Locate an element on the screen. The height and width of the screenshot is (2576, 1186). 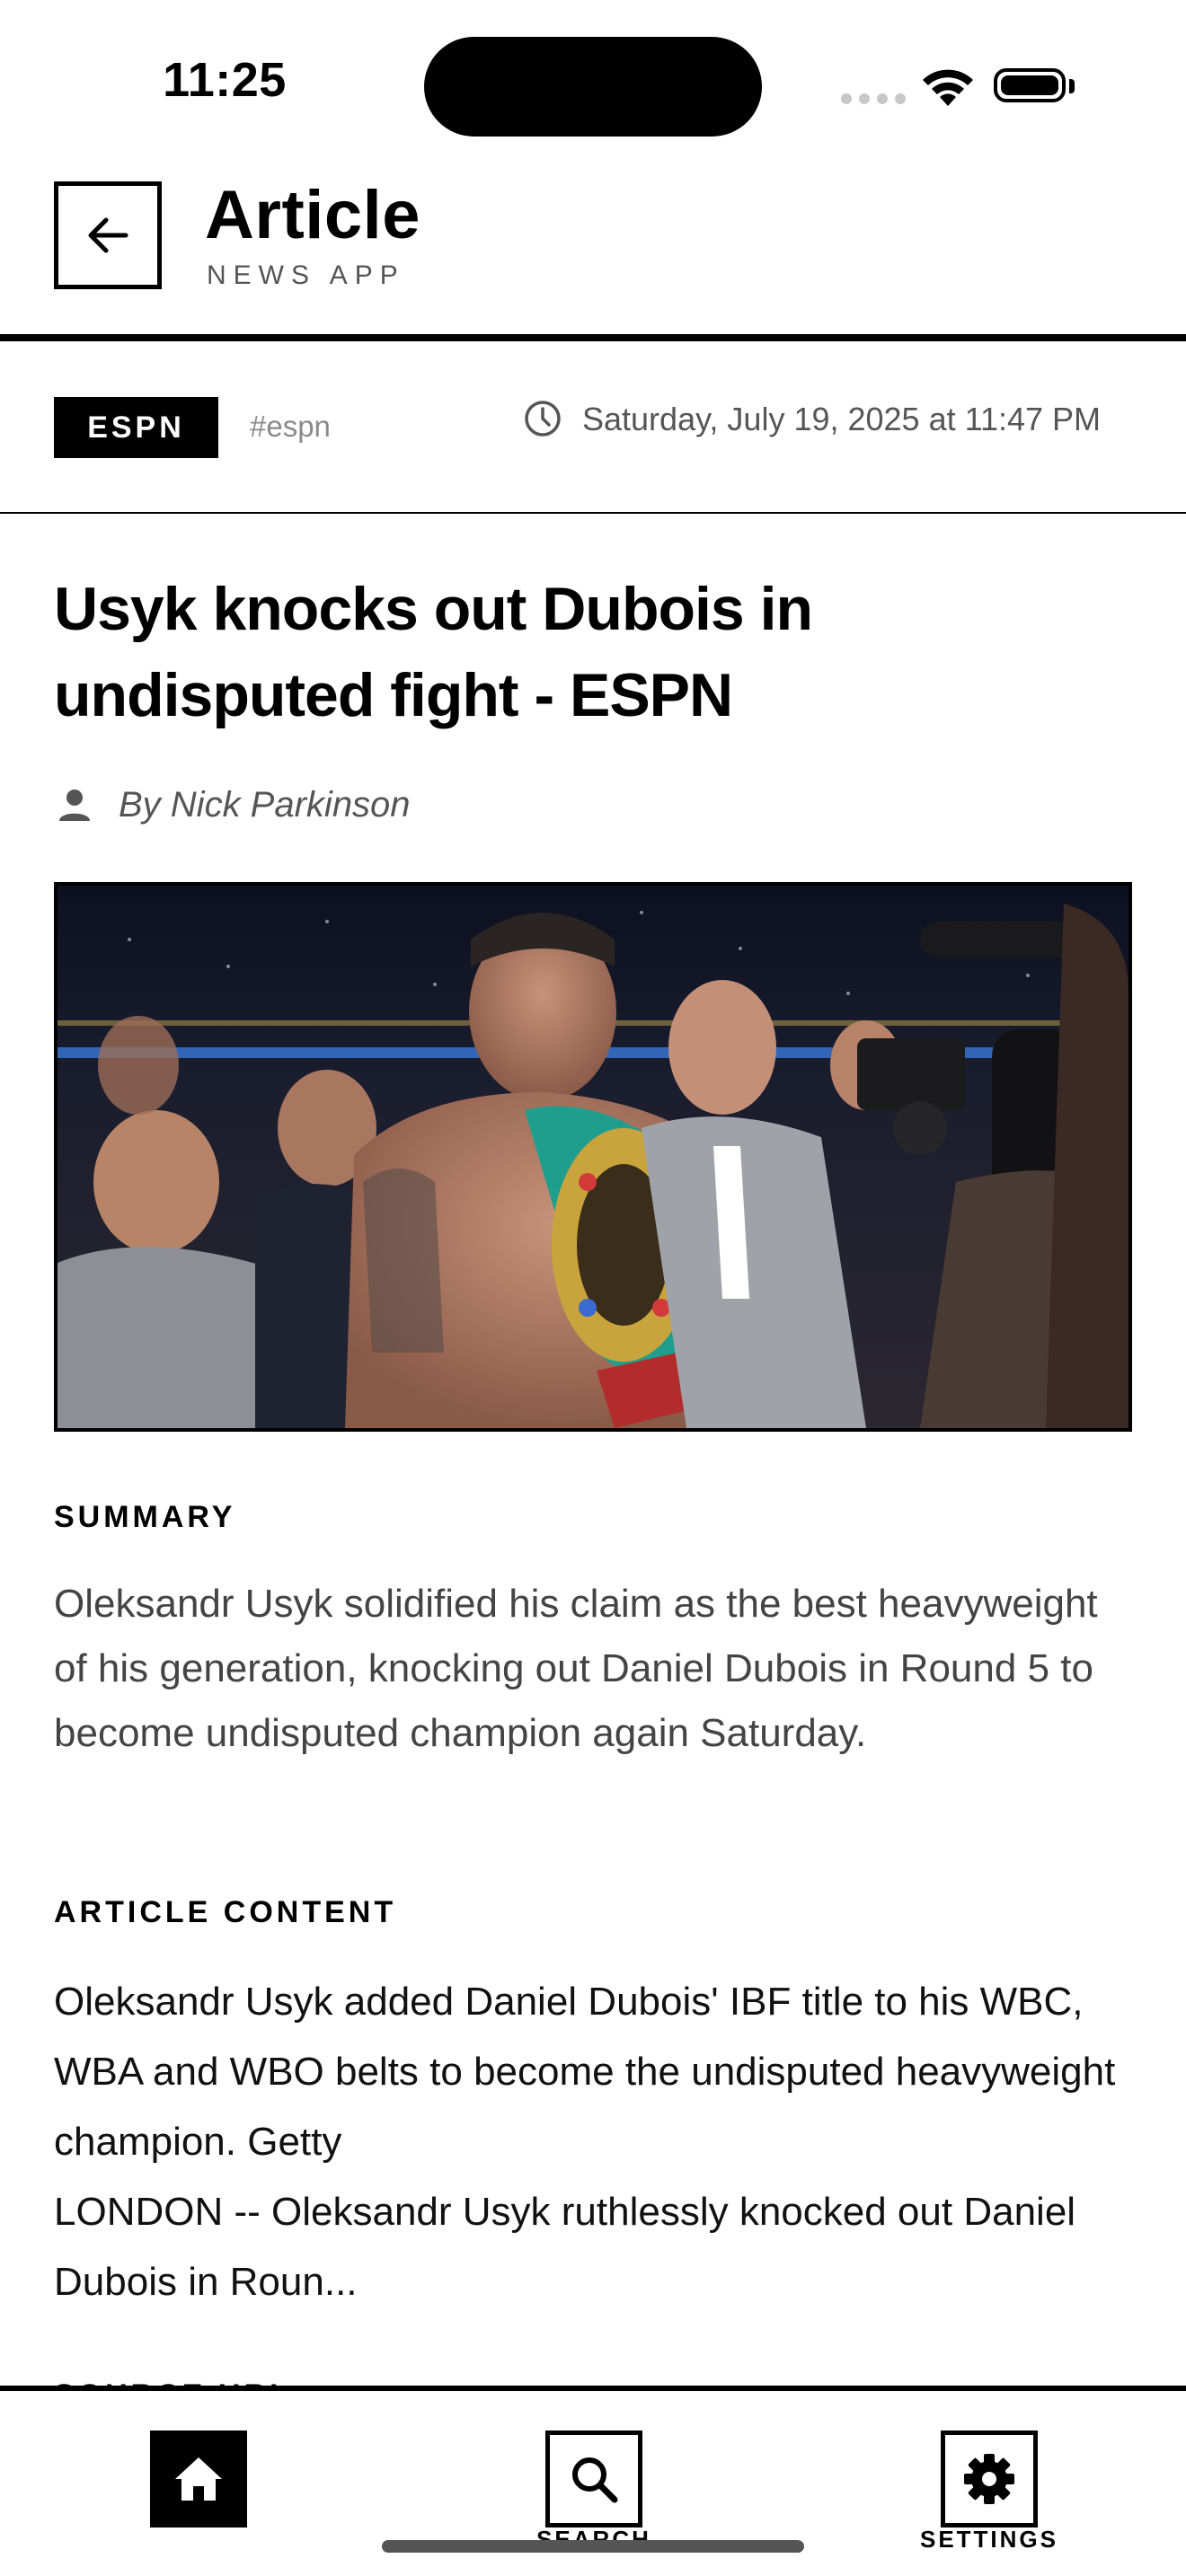
wifi-icon is located at coordinates (948, 87).